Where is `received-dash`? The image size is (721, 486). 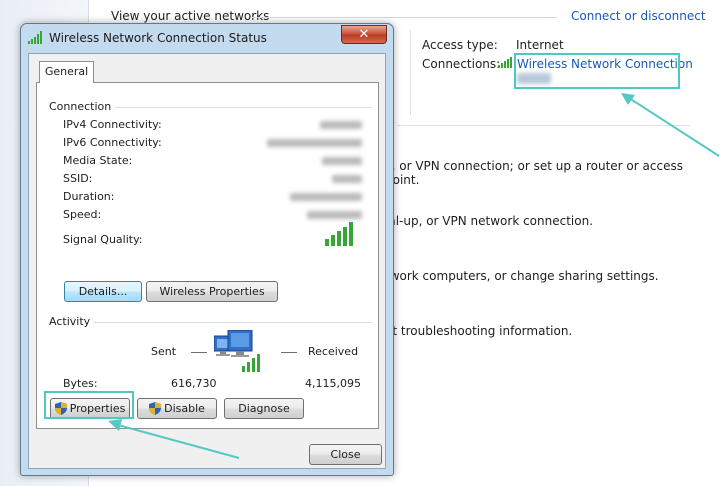 received-dash is located at coordinates (289, 352).